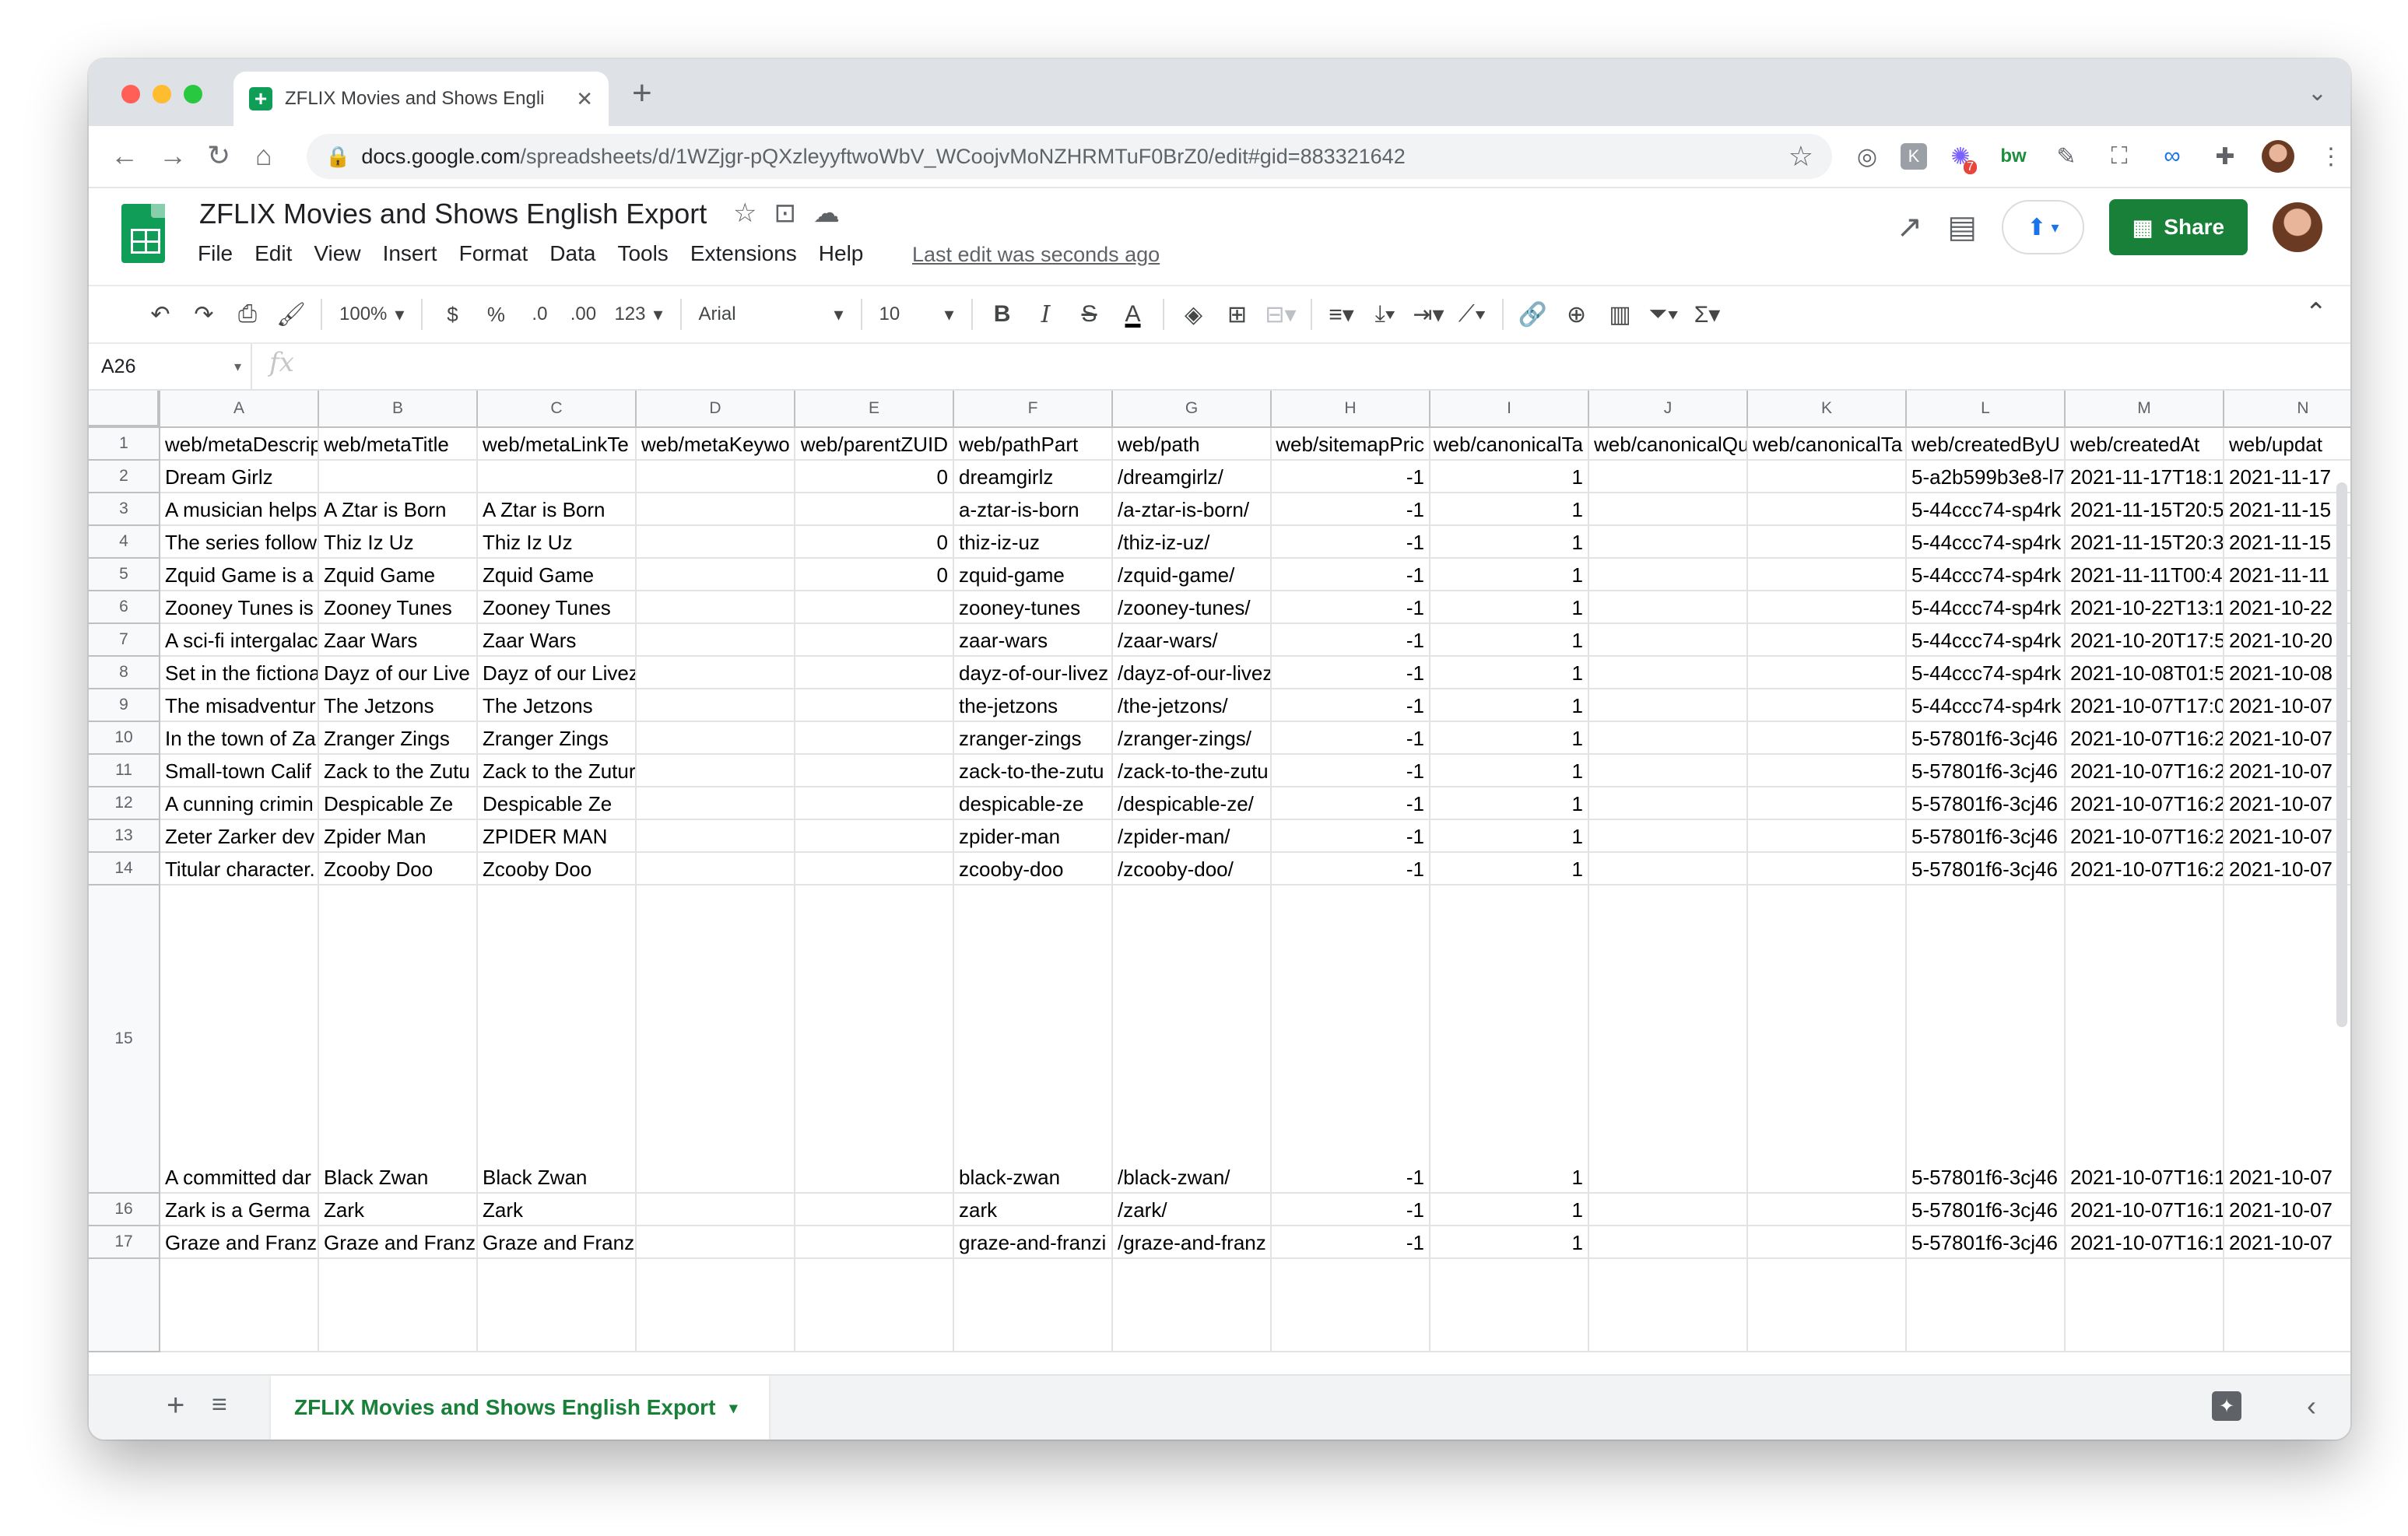 This screenshot has width=2408, height=1536. I want to click on grid-cell: Zark, so click(558, 1210).